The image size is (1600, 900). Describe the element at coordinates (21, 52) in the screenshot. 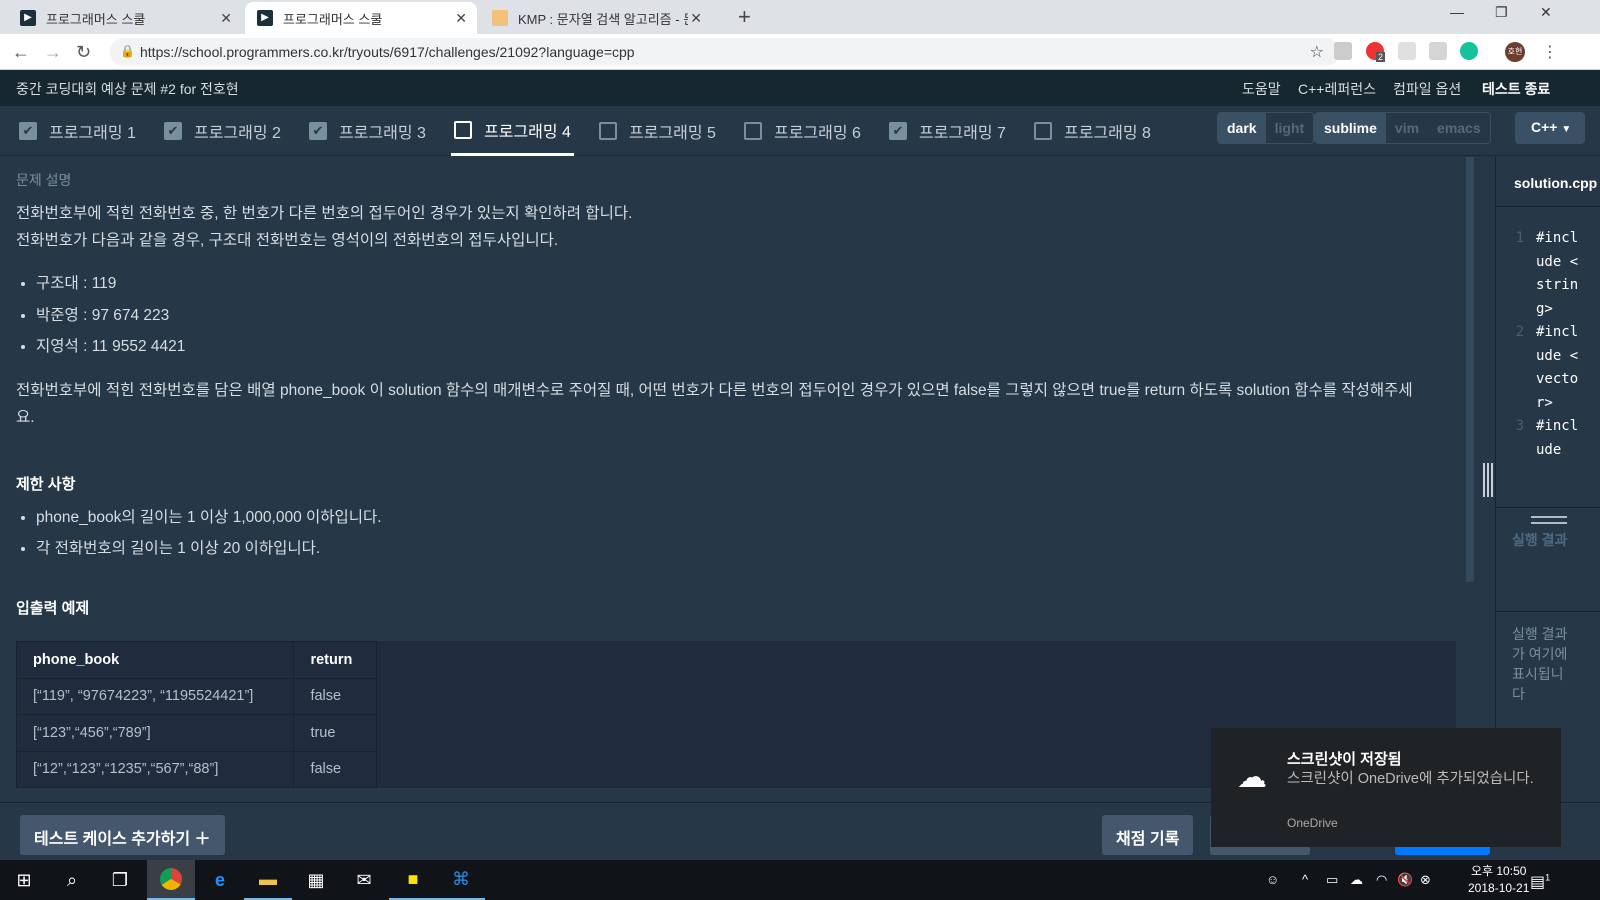

I see `back-icon: ←` at that location.